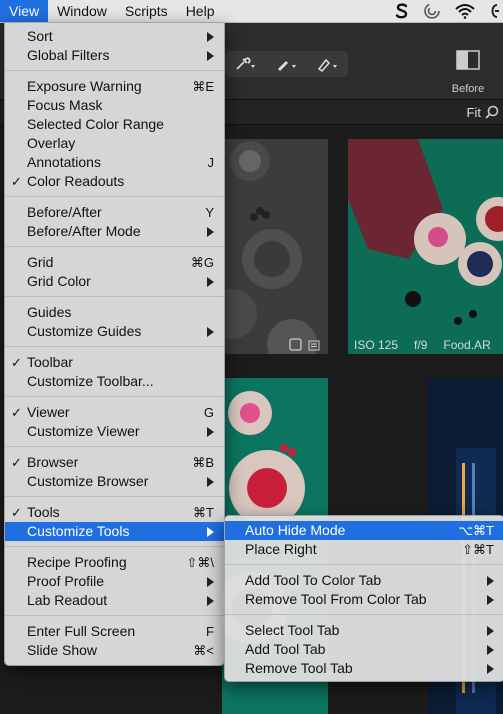  I want to click on thumbnail-badges, so click(304, 344).